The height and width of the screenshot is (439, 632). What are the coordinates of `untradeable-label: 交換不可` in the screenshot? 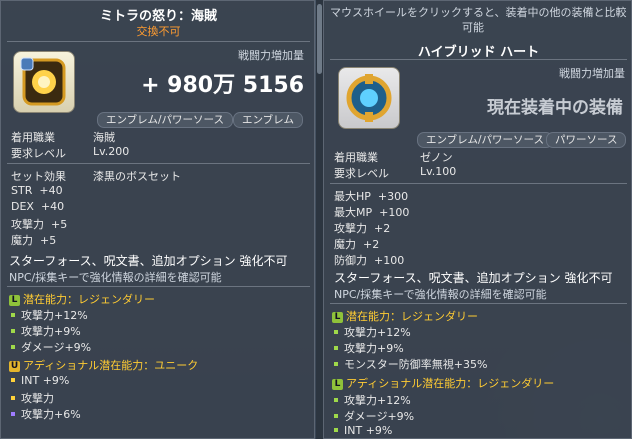 It's located at (158, 31).